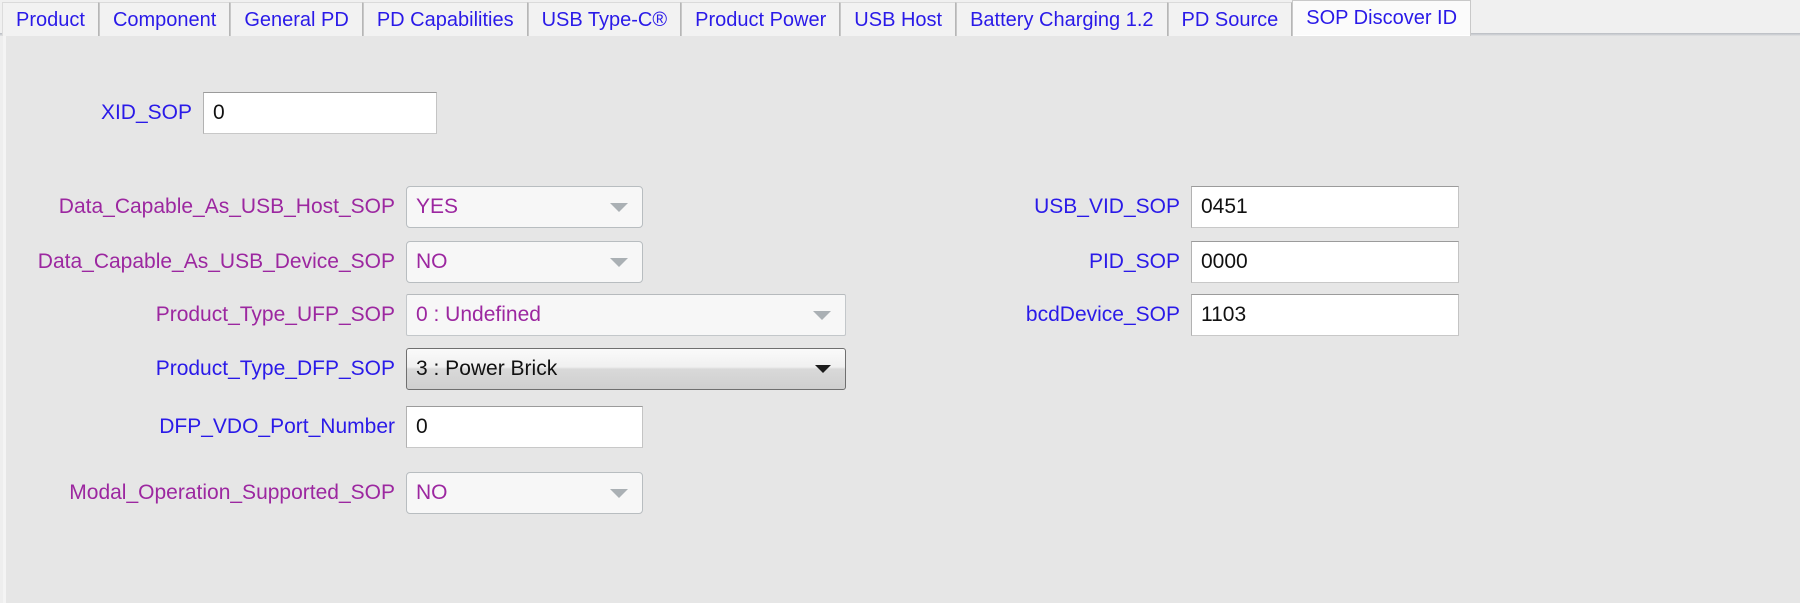 The image size is (1800, 603). Describe the element at coordinates (296, 19) in the screenshot. I see `tab-general-pd: General PD` at that location.